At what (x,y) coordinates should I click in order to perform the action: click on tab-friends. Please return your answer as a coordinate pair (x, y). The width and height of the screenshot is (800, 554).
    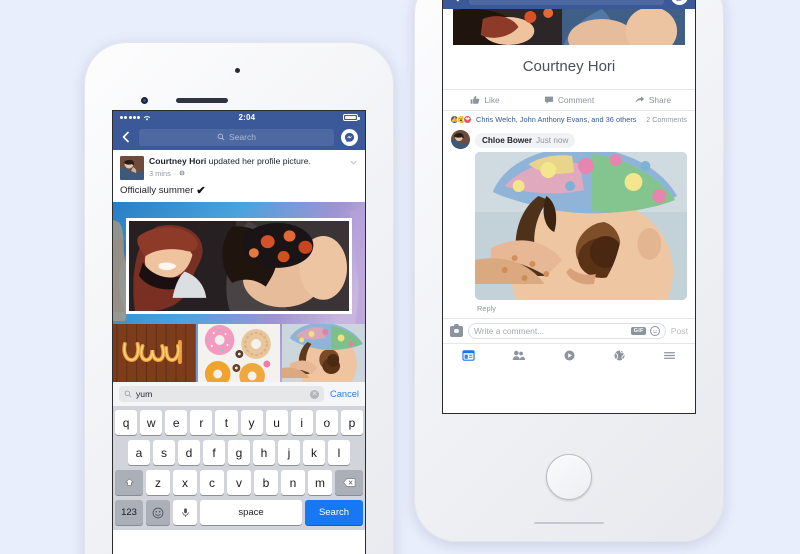
    Looking at the image, I should click on (518, 355).